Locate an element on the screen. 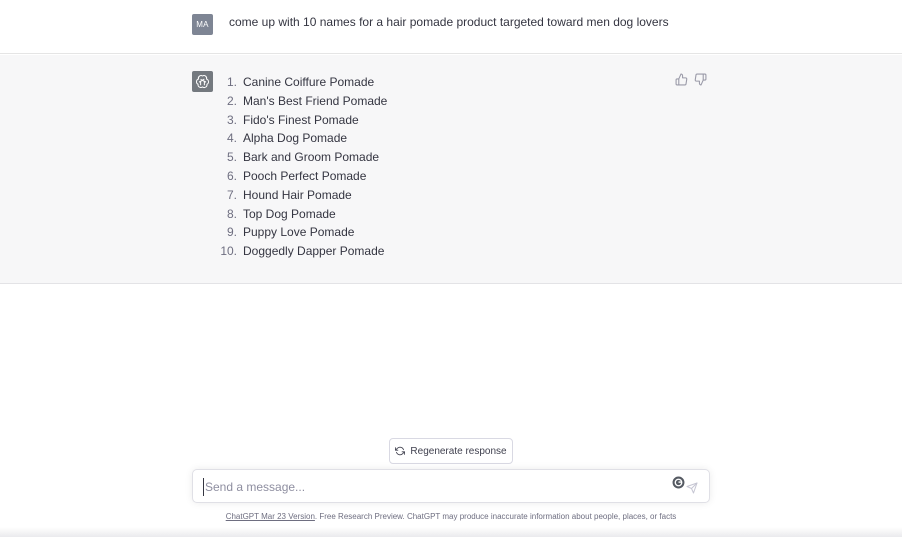 Image resolution: width=902 pixels, height=537 pixels. list-item-text: Canine Coiffure Pomade is located at coordinates (309, 82).